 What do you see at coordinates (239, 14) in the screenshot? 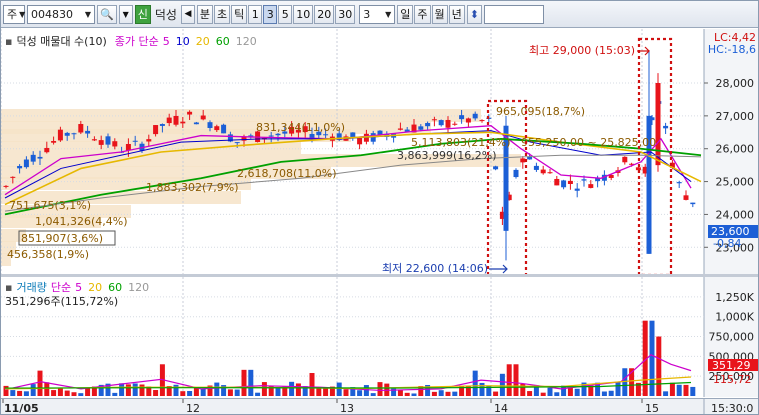
I see `period-button: 틱` at bounding box center [239, 14].